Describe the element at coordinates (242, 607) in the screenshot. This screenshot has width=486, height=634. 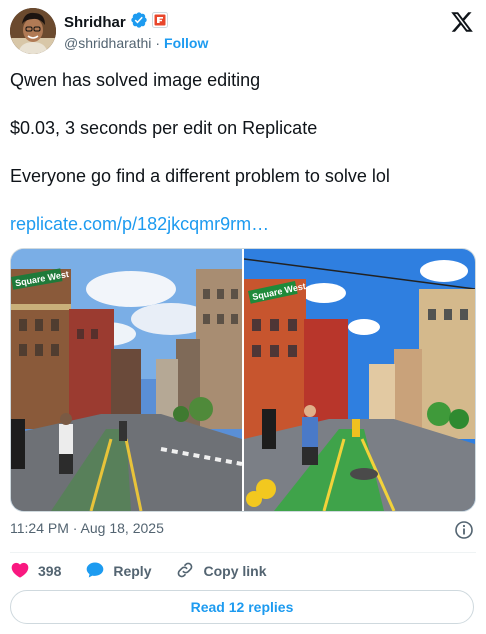
I see `read-replies-button: Read 12 replies` at that location.